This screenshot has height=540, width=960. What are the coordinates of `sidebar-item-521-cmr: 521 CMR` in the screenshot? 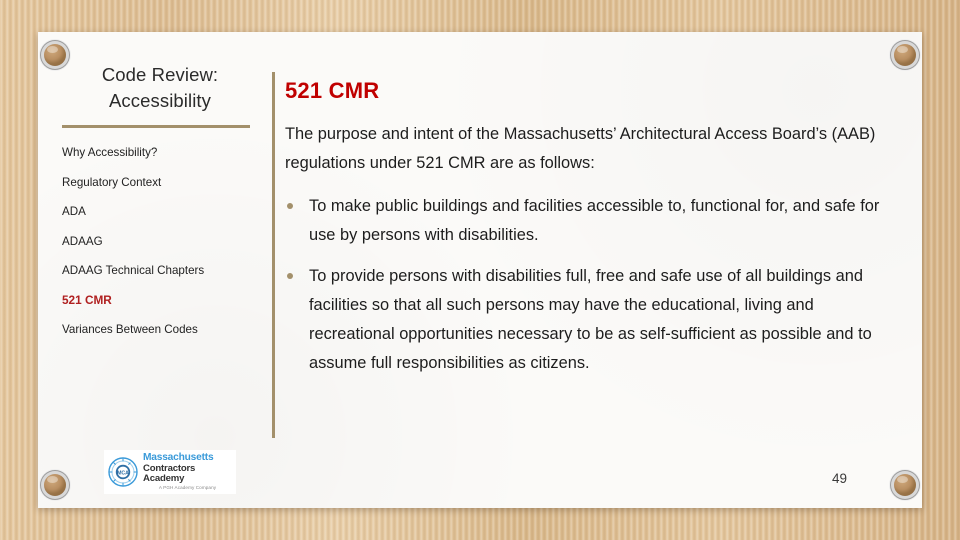 It's located at (137, 301).